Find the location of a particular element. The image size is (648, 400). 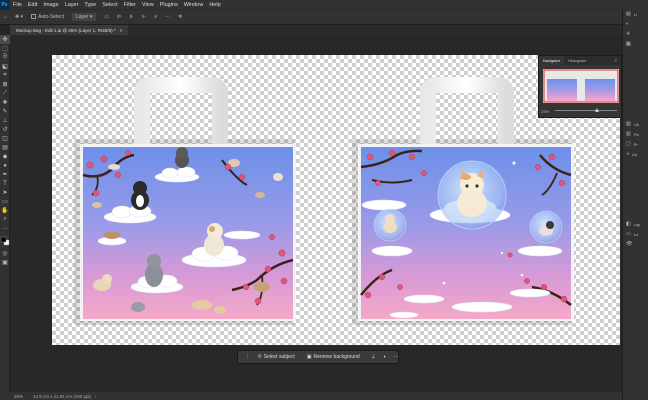

menu-window: Window is located at coordinates (194, 5).